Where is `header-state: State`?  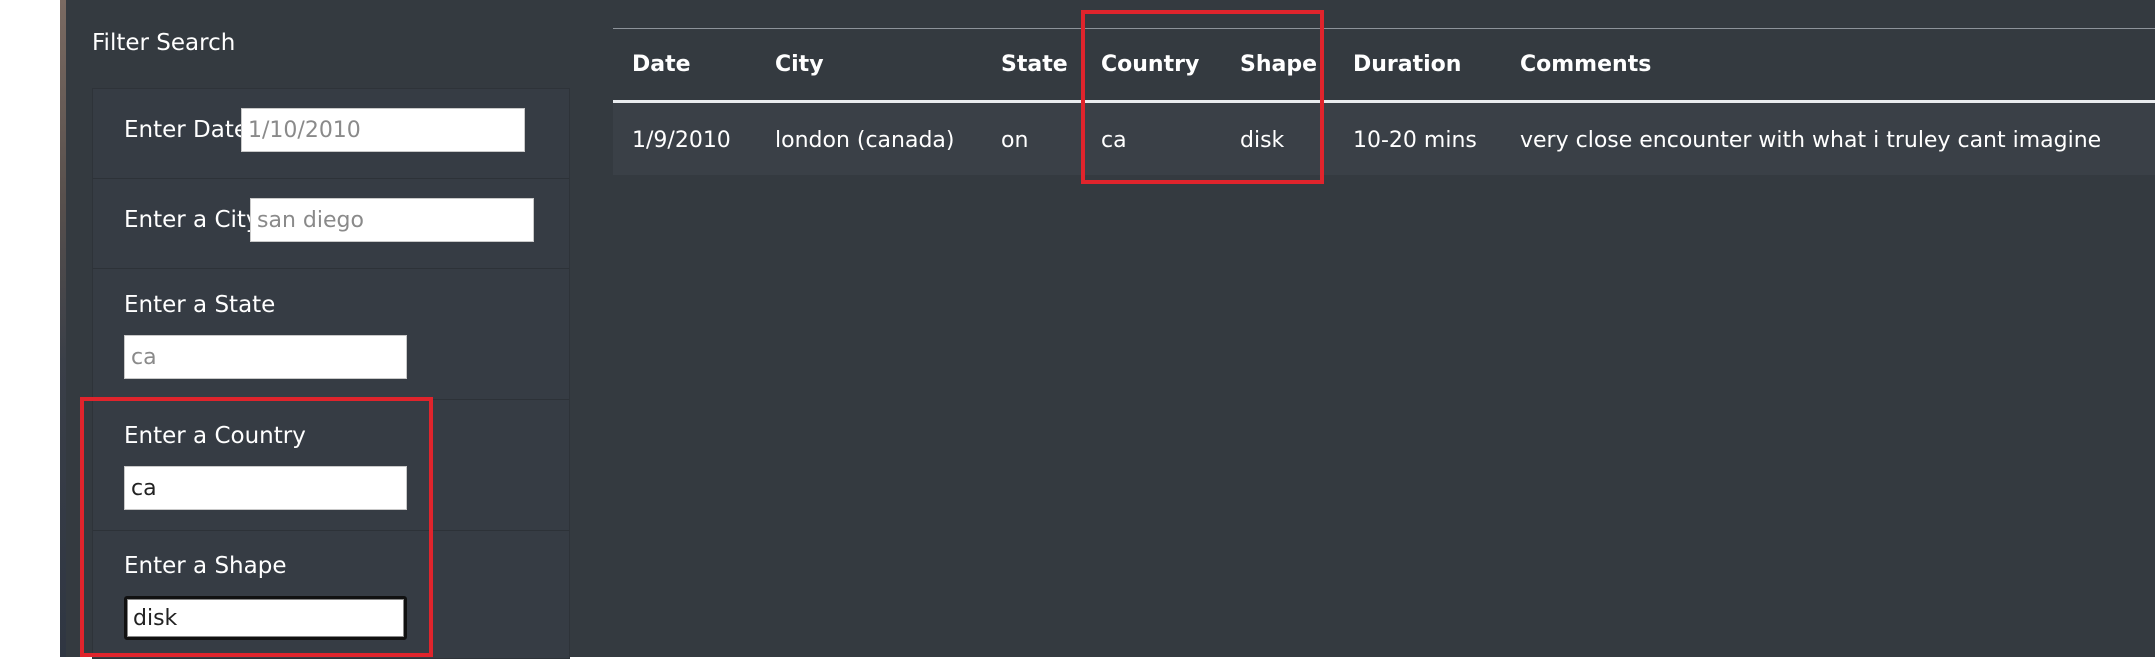 header-state: State is located at coordinates (1034, 64).